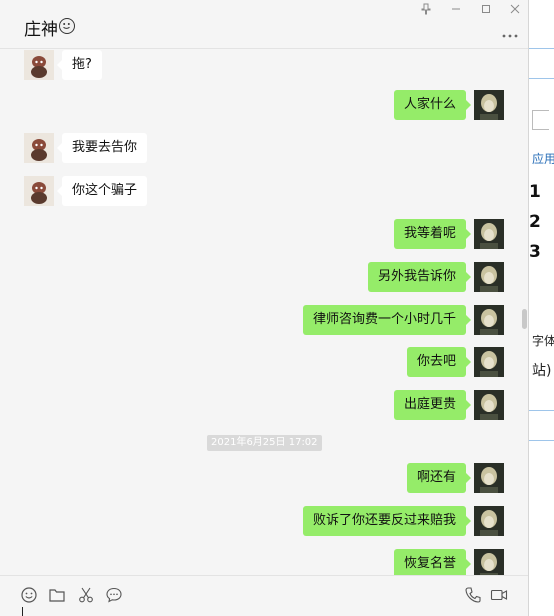  Describe the element at coordinates (432, 234) in the screenshot. I see `message-bubble: 我等着呢` at that location.